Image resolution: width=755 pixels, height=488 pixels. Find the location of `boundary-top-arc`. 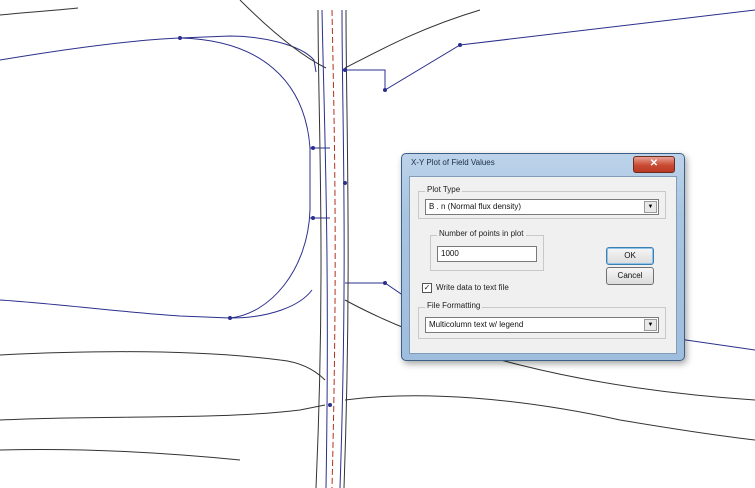

boundary-top-arc is located at coordinates (283, 34).